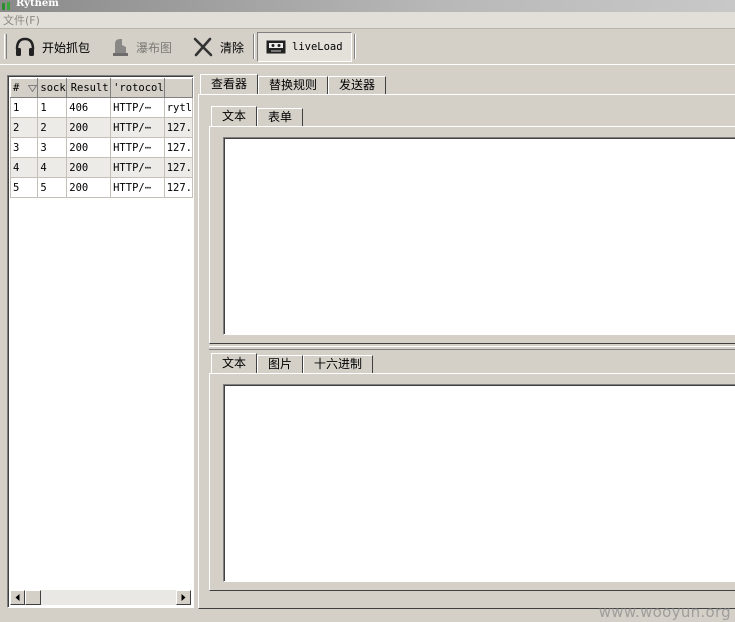 This screenshot has height=622, width=735. Describe the element at coordinates (280, 117) in the screenshot. I see `tab-request-form: 表单` at that location.